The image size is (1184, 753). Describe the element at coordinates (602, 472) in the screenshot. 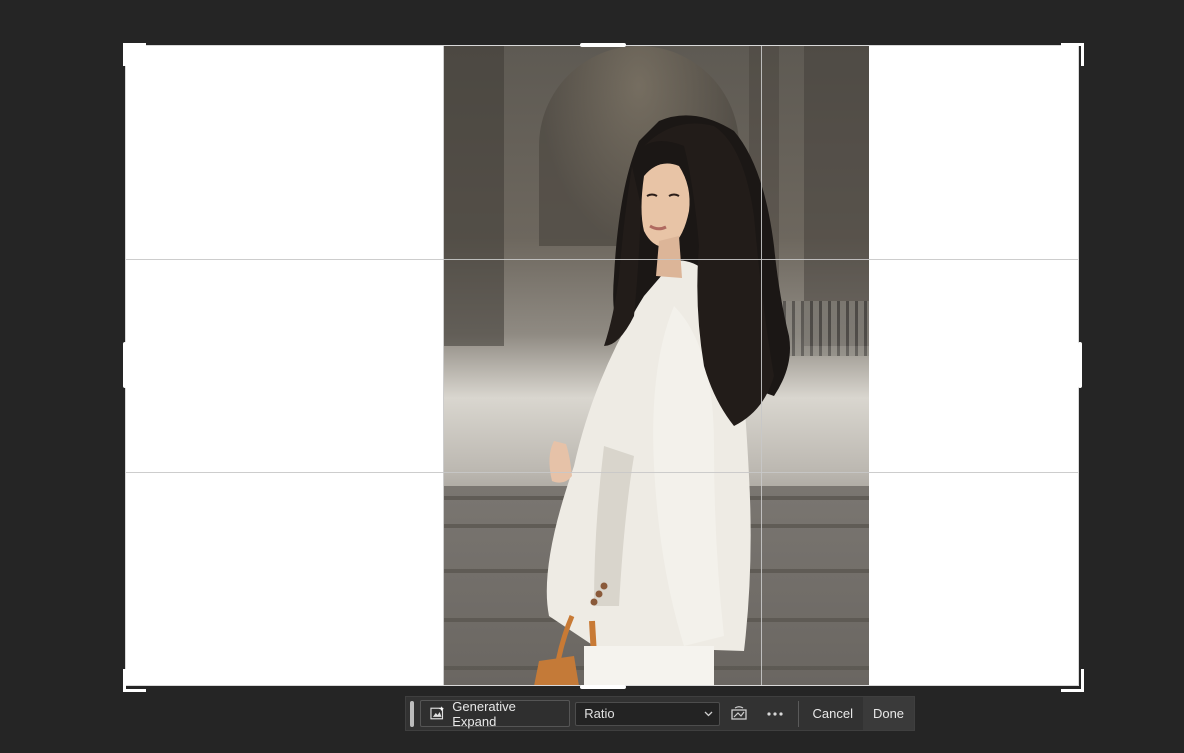

I see `grid-line-h2` at that location.